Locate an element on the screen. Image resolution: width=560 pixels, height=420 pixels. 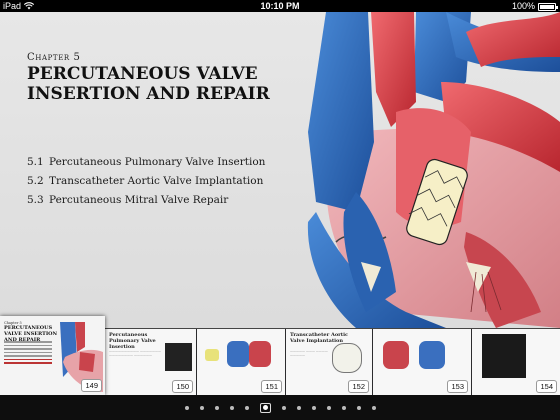
toc-title: Percutaneous Pulmonary Valve Insertion is located at coordinates (157, 162).